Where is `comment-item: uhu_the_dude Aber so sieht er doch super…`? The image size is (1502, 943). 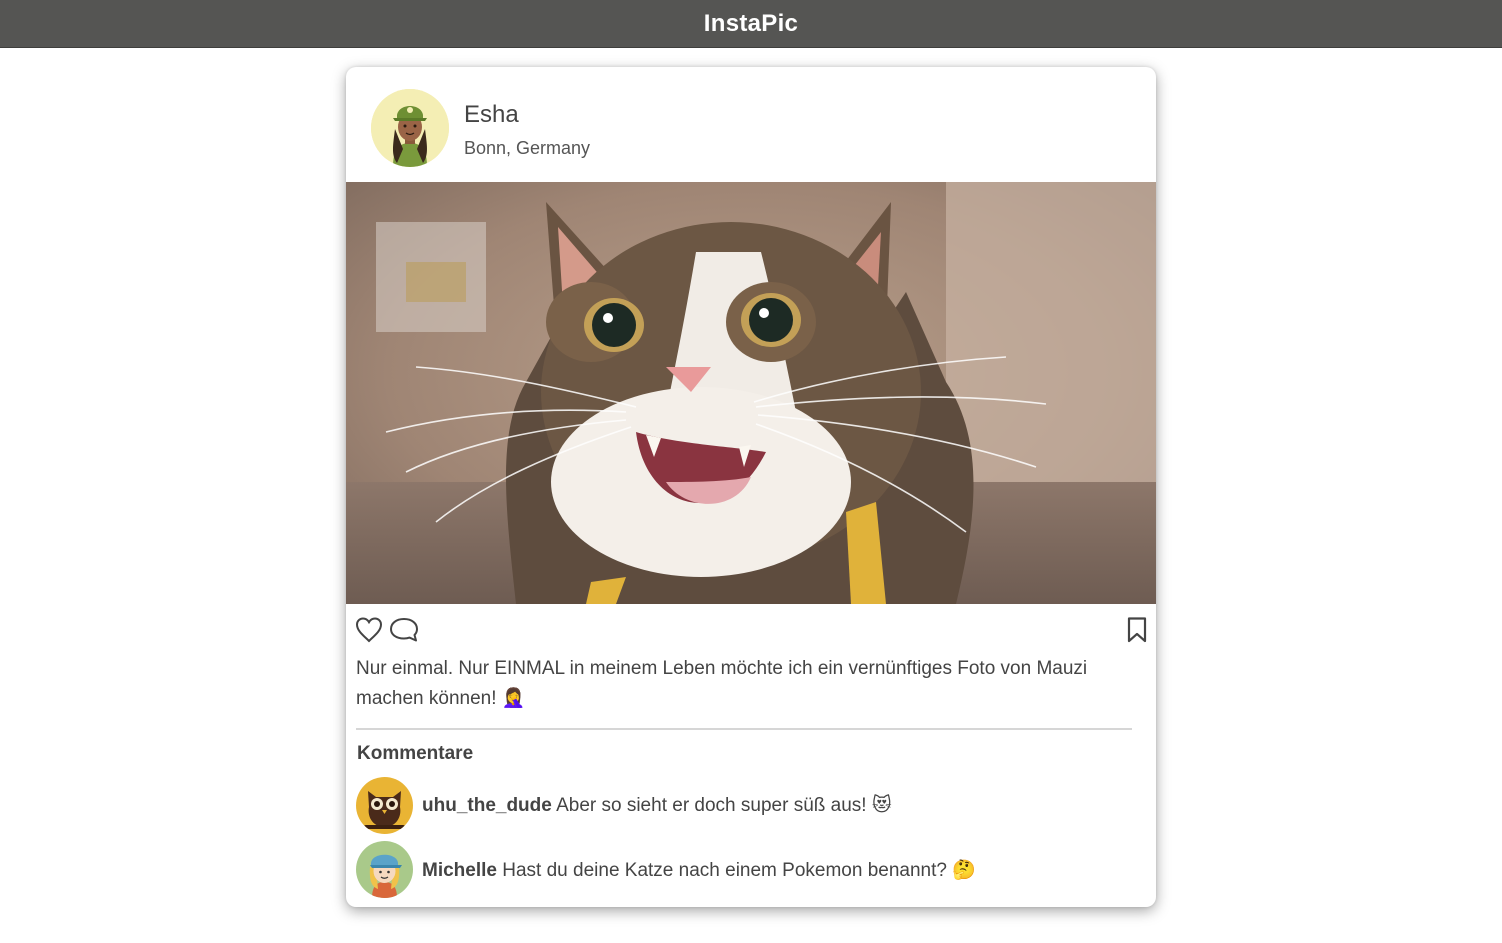
comment-item: uhu_the_dude Aber so sieht er doch super… is located at coordinates (746, 806).